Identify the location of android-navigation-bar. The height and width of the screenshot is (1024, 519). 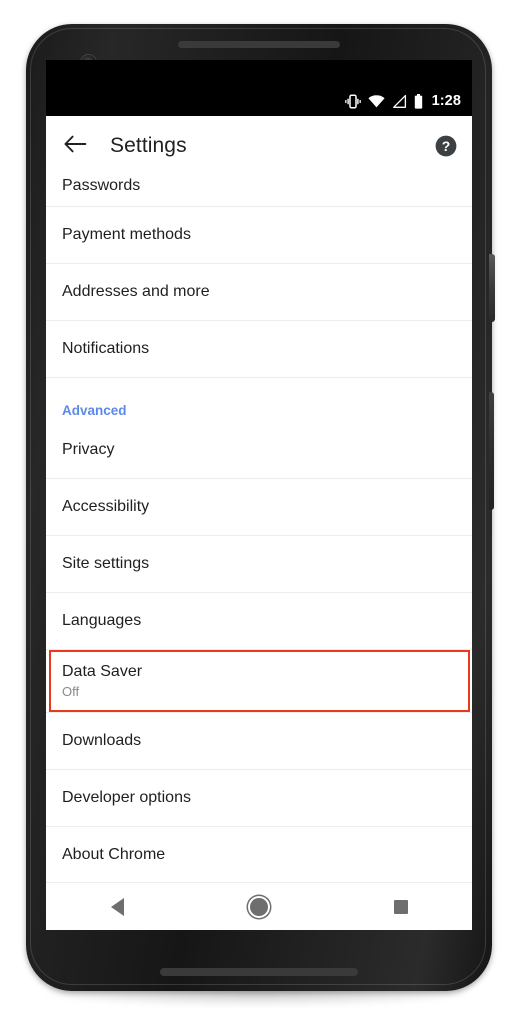
(259, 906).